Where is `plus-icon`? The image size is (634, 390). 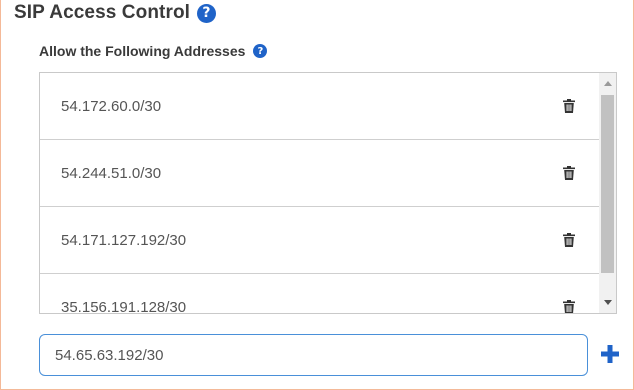
plus-icon is located at coordinates (610, 354).